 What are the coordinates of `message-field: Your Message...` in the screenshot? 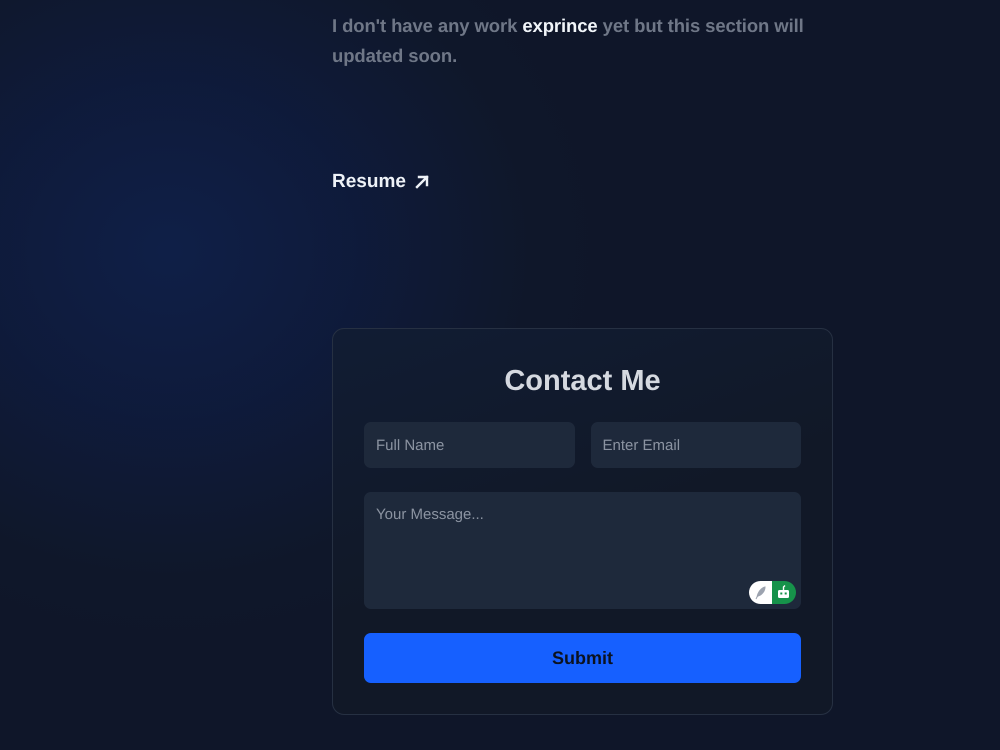 It's located at (582, 550).